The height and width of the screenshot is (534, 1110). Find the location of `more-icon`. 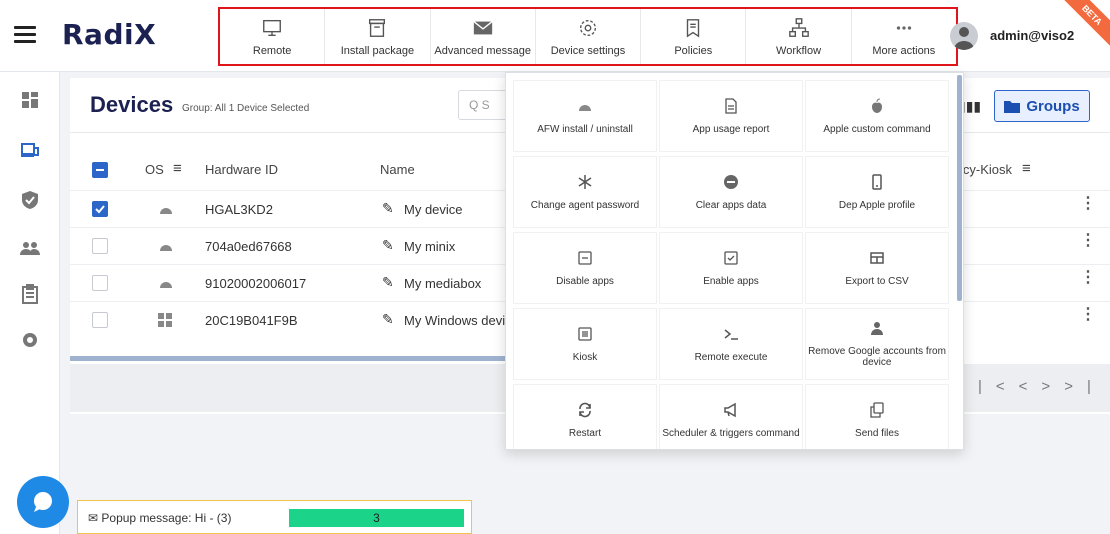

more-icon is located at coordinates (903, 28).